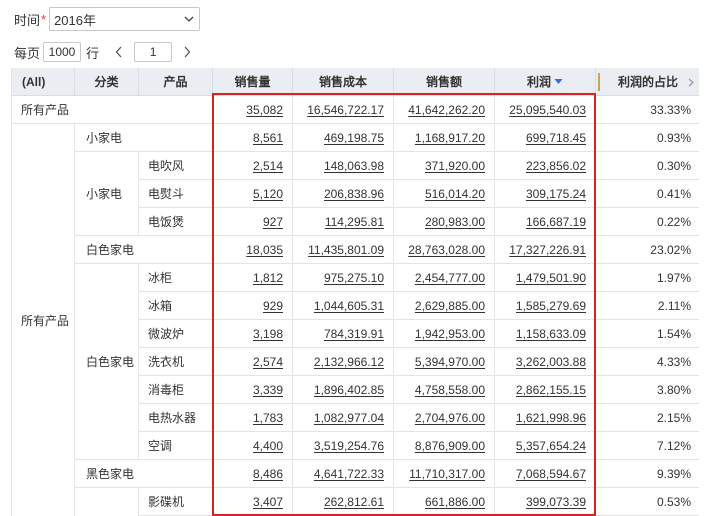 Image resolution: width=707 pixels, height=516 pixels. Describe the element at coordinates (450, 278) in the screenshot. I see `sales-amount-cell-value: 2,454,777.00` at that location.